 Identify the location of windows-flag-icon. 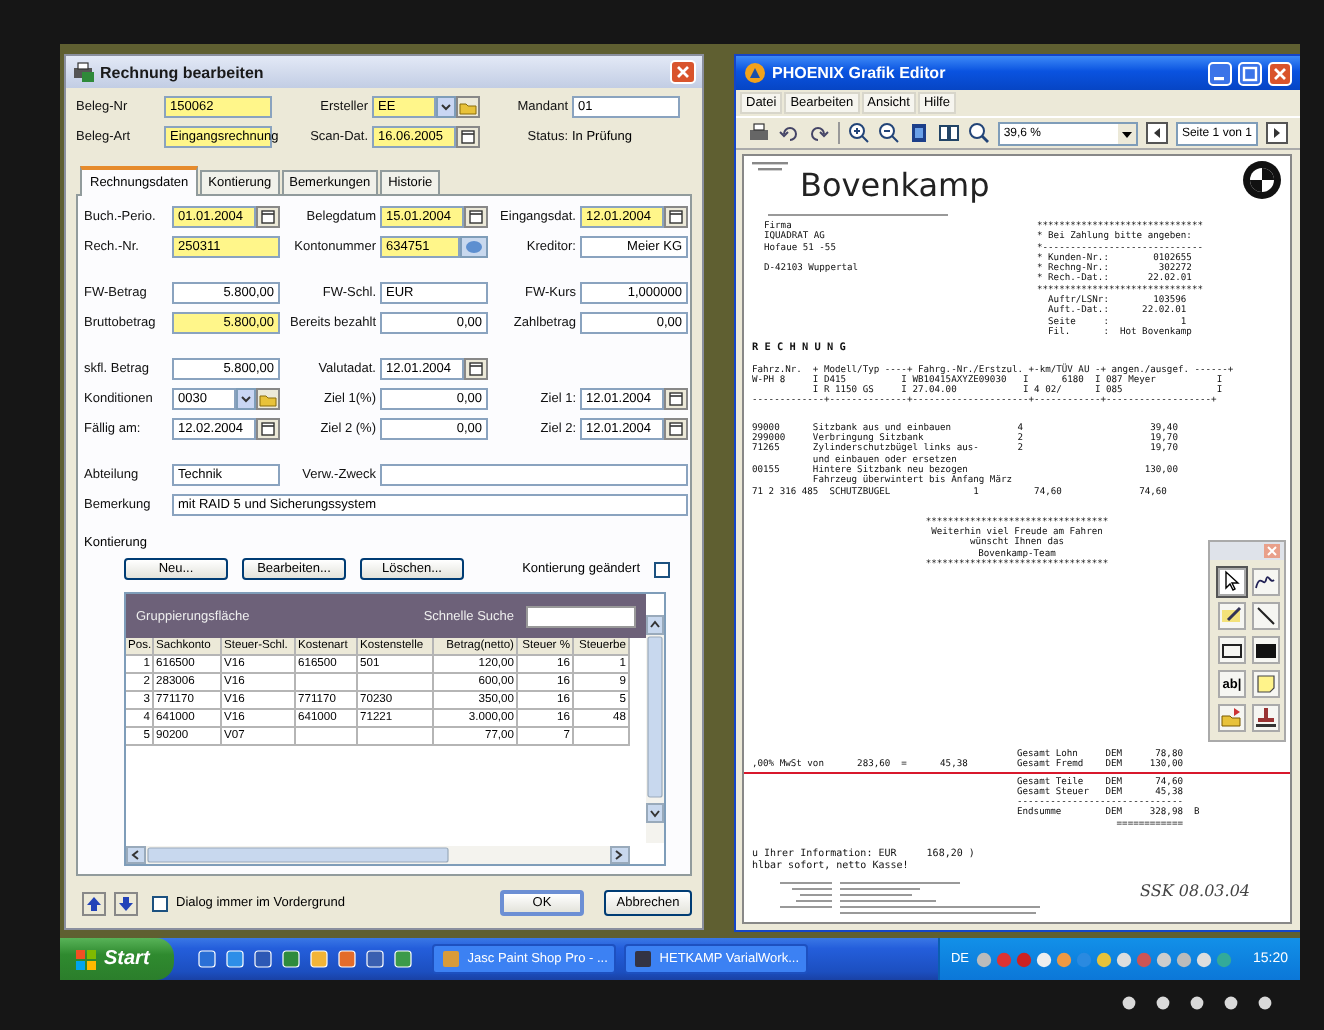
(86, 959).